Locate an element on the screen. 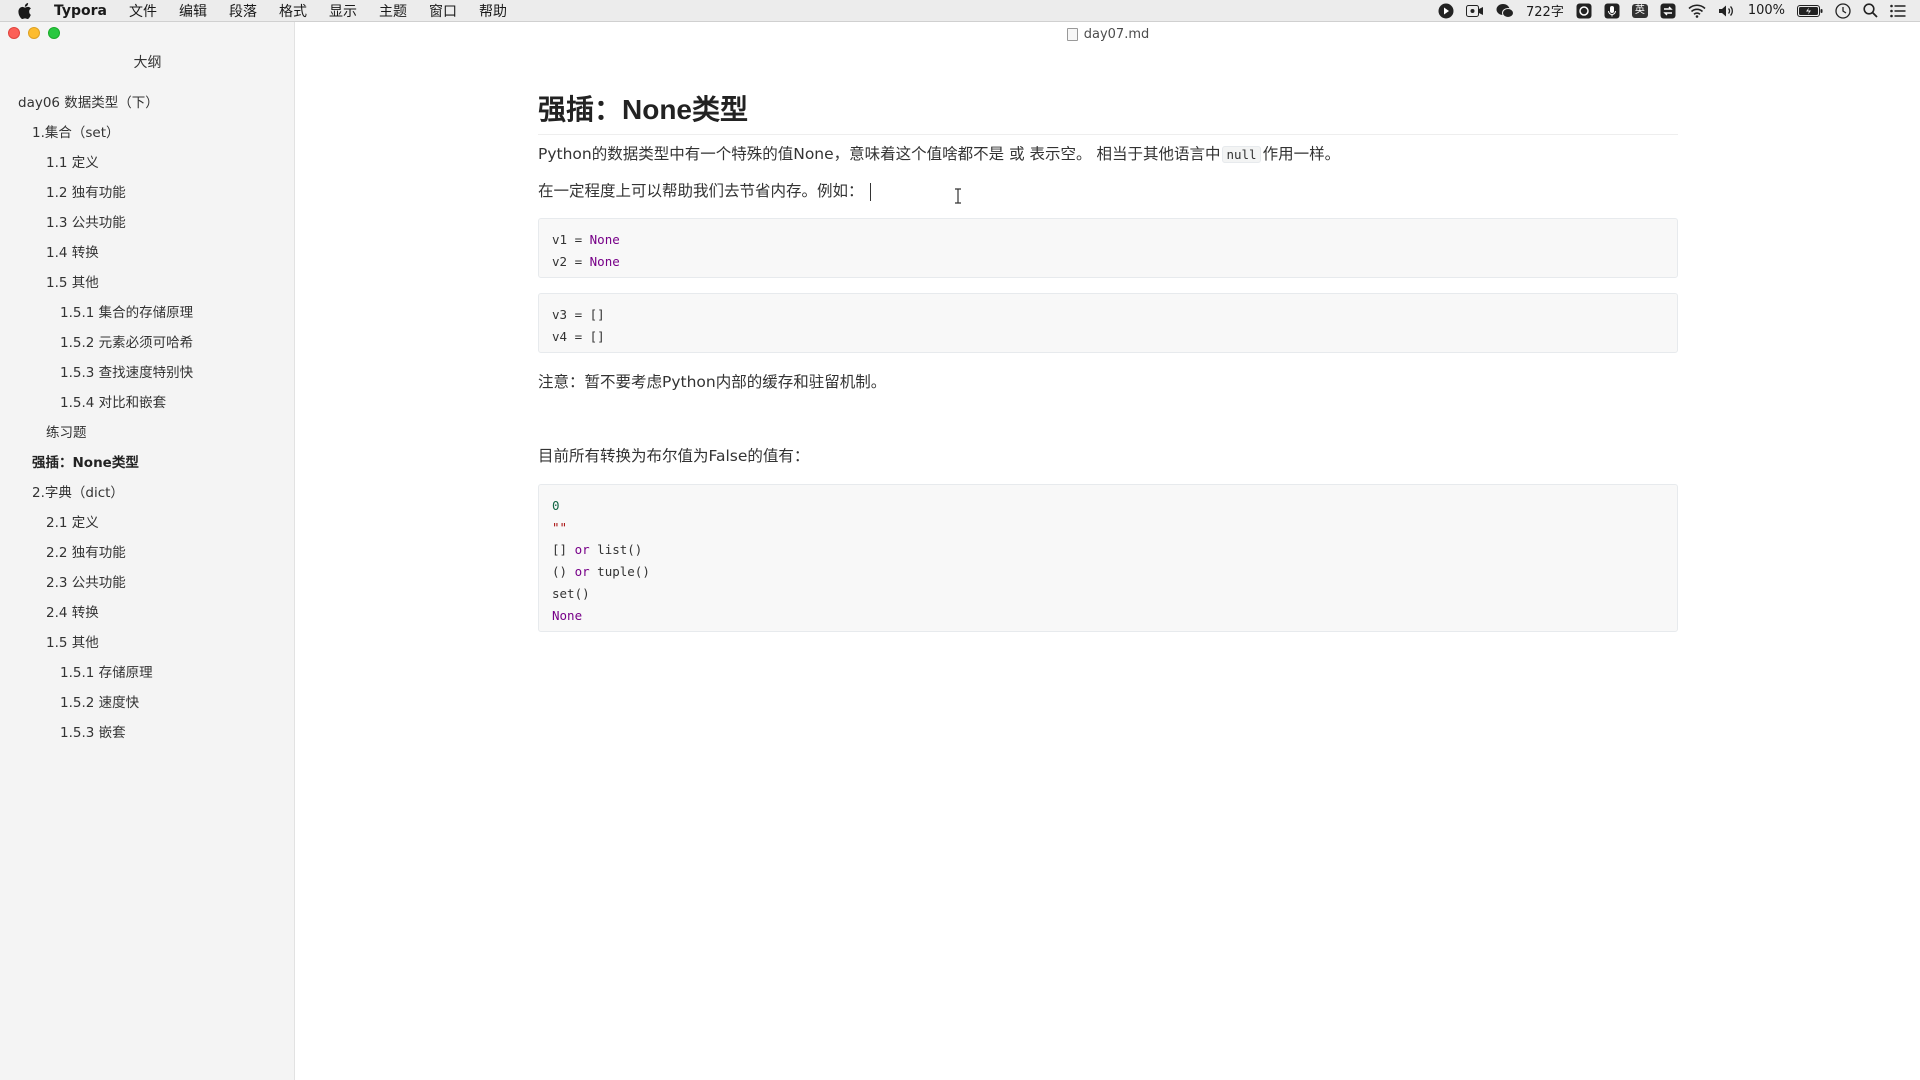 The width and height of the screenshot is (1920, 1080). paragraph-memory: 在一定程度上可以帮助我们去节省内存。例如： is located at coordinates (704, 190).